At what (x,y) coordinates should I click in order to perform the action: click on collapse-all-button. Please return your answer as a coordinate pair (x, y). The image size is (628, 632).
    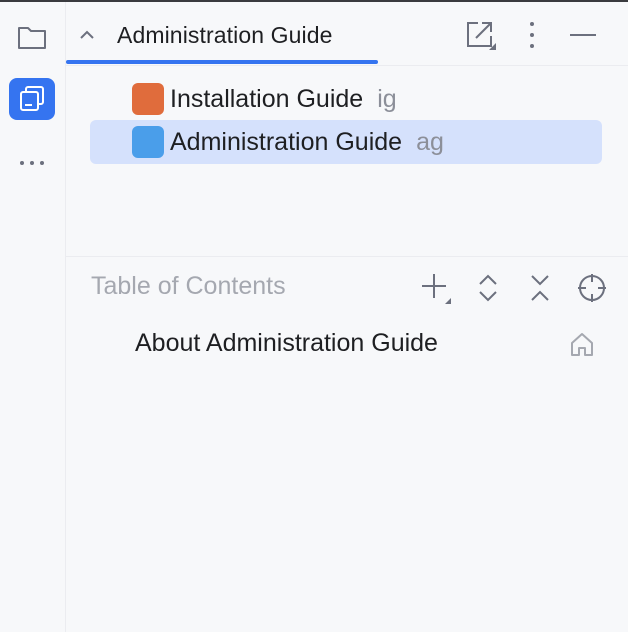
    Looking at the image, I should click on (540, 288).